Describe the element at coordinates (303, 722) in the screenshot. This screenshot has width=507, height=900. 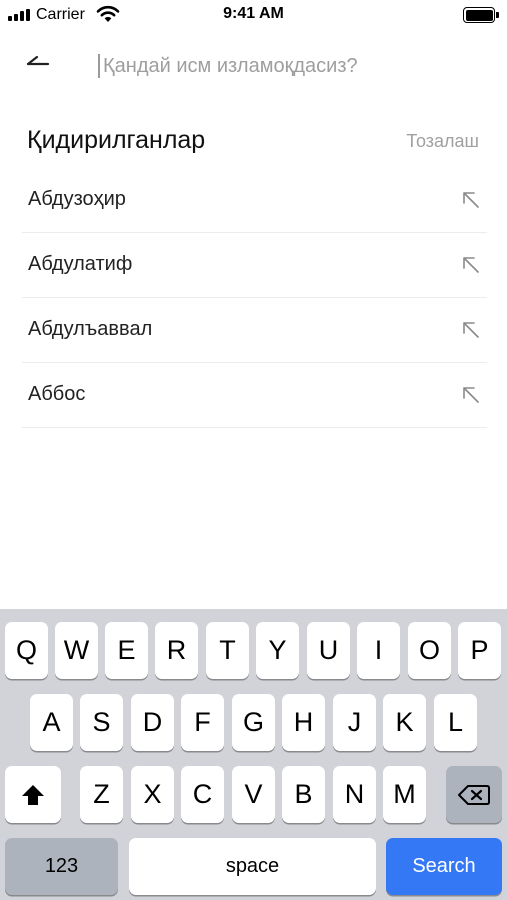
I see `key-h: H` at that location.